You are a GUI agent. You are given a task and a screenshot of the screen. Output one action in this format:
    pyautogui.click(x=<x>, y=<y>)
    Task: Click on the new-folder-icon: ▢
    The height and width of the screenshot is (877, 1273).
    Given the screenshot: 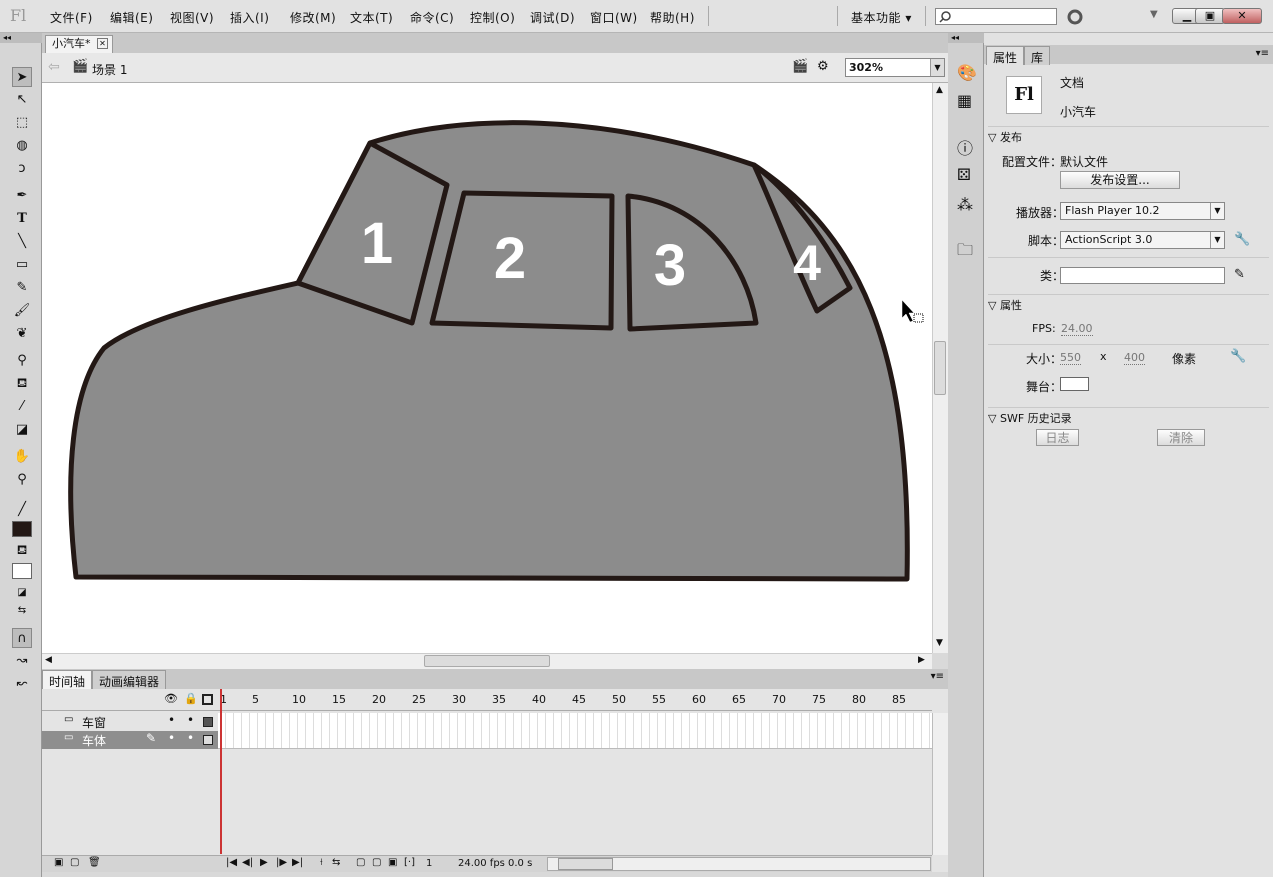 What is the action you would take?
    pyautogui.click(x=74, y=862)
    